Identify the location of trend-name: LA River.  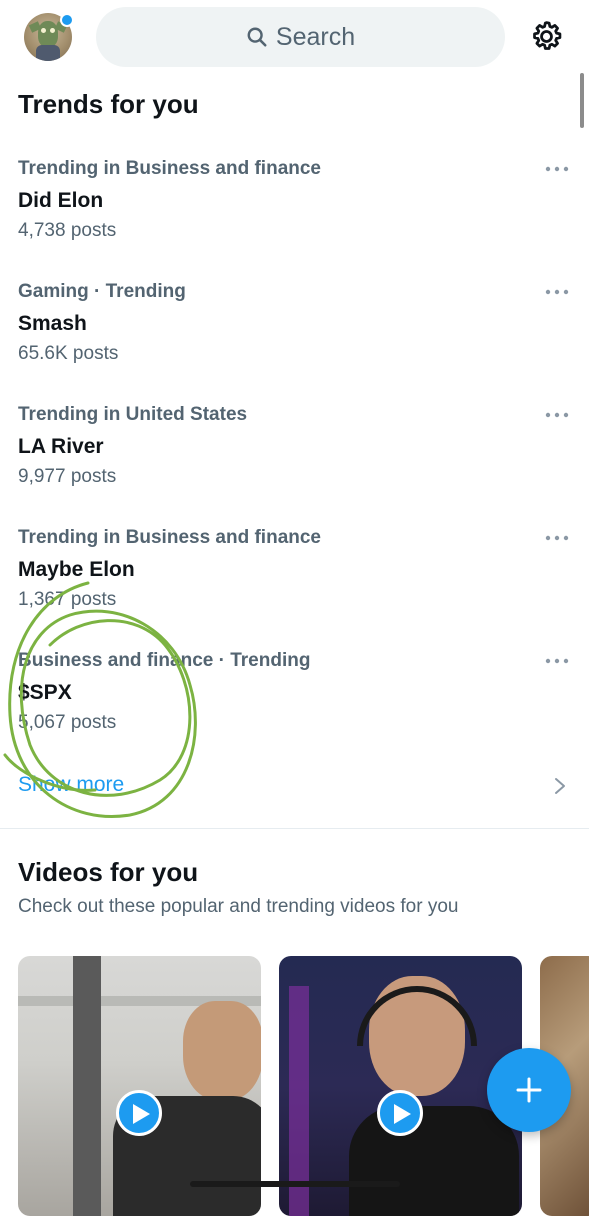
(61, 446).